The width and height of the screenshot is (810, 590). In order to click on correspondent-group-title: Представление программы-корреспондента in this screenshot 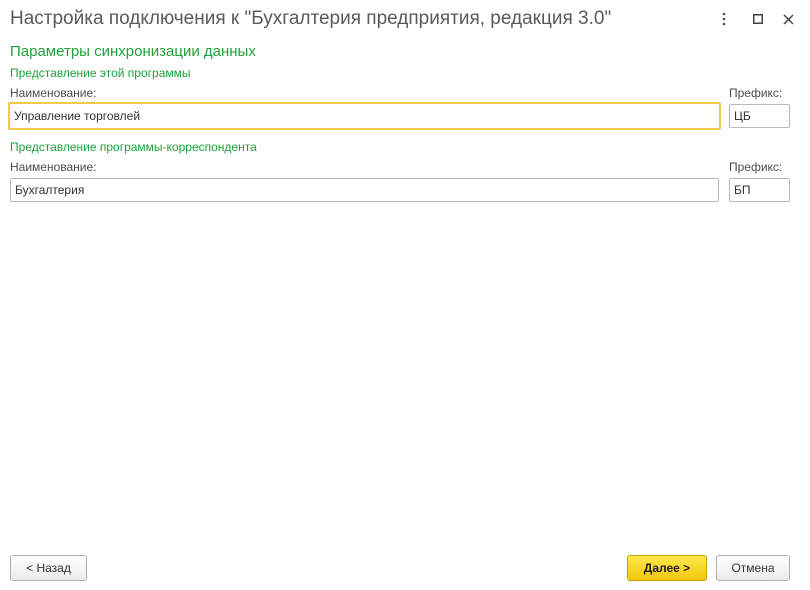, I will do `click(133, 147)`.